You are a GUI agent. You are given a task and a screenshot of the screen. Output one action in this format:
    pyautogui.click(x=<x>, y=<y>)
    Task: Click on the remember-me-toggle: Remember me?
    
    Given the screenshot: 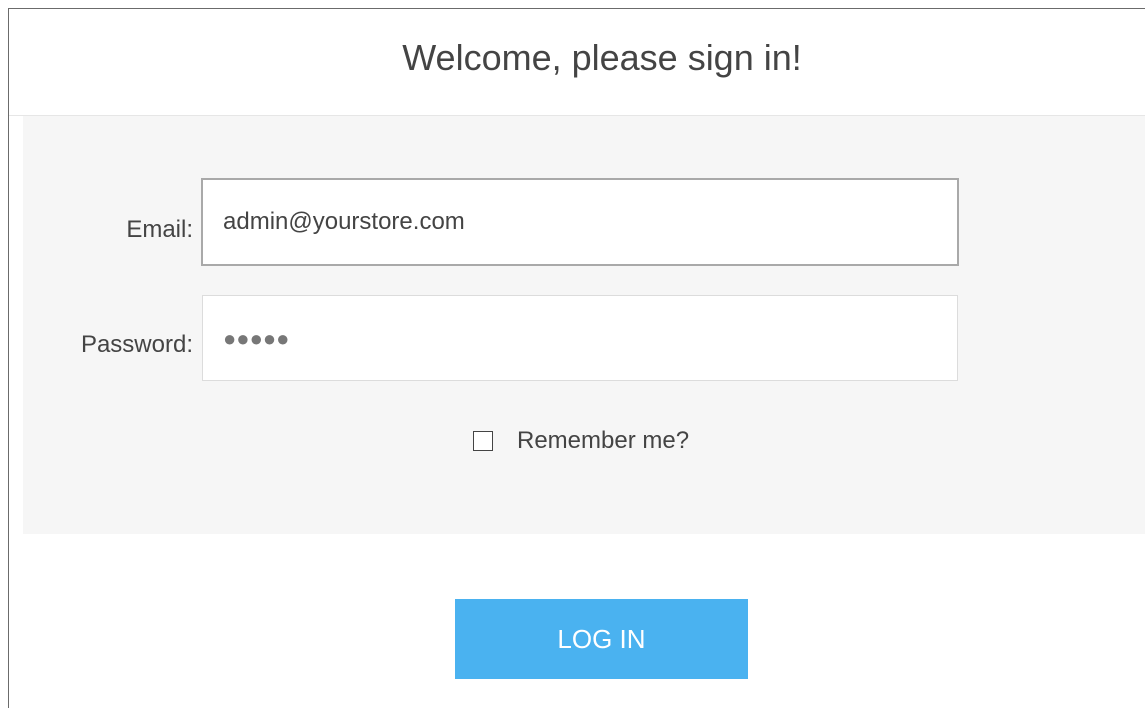 What is the action you would take?
    pyautogui.click(x=581, y=441)
    